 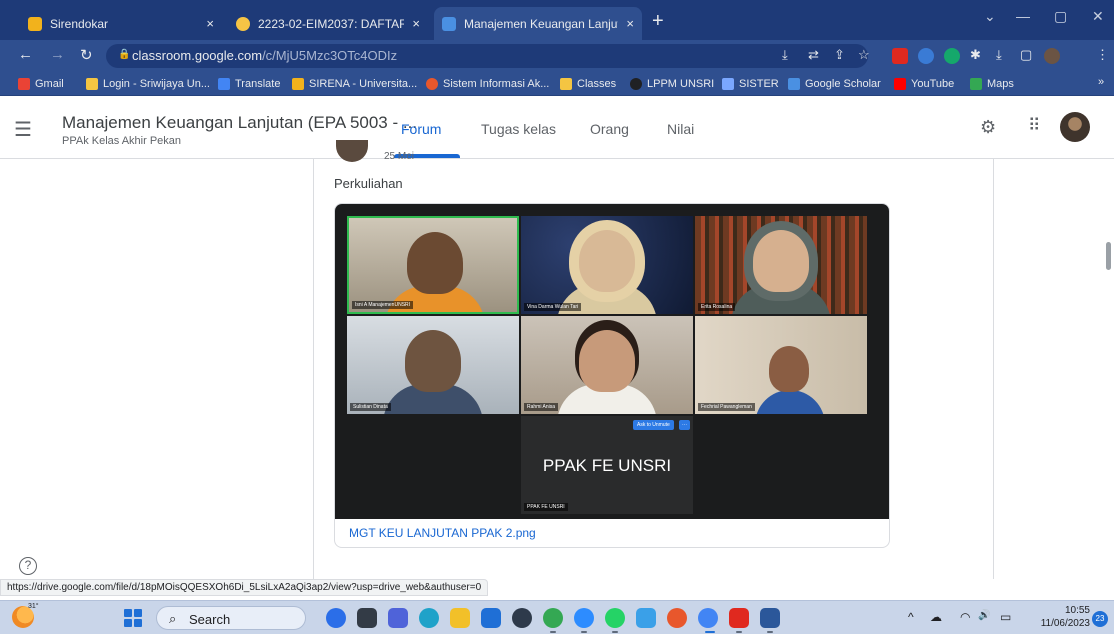 I want to click on bookmark-maps: Maps, so click(x=992, y=84).